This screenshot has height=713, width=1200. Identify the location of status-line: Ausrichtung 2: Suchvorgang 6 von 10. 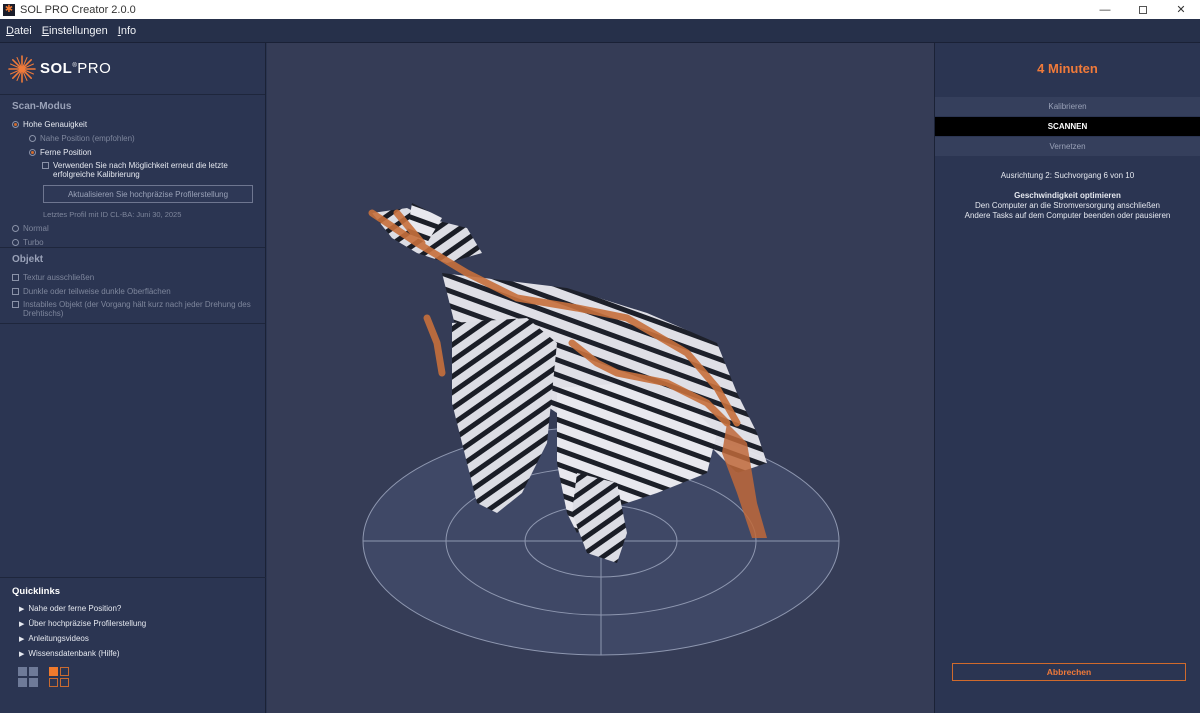
(1067, 175).